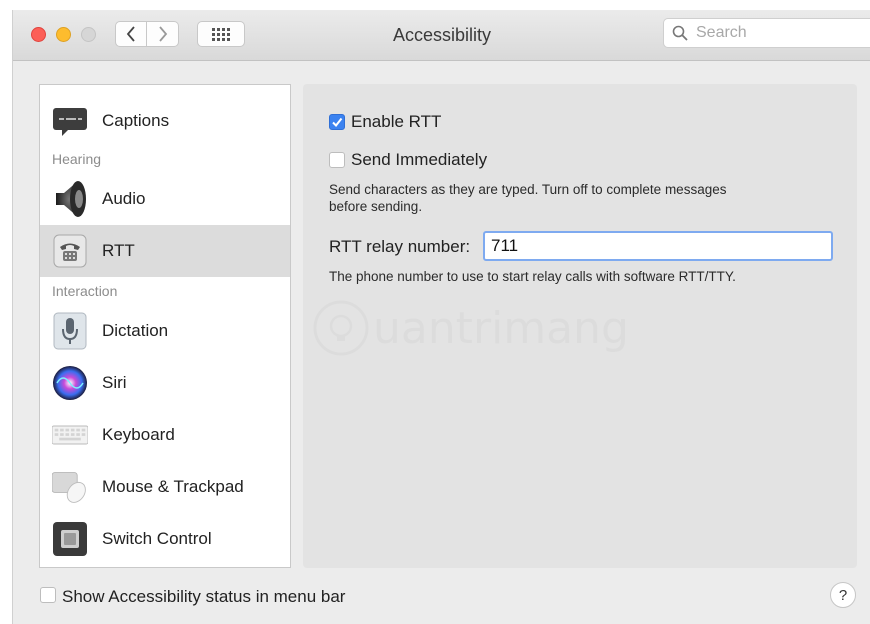  Describe the element at coordinates (118, 250) in the screenshot. I see `sidebar-item-label: RTT` at that location.